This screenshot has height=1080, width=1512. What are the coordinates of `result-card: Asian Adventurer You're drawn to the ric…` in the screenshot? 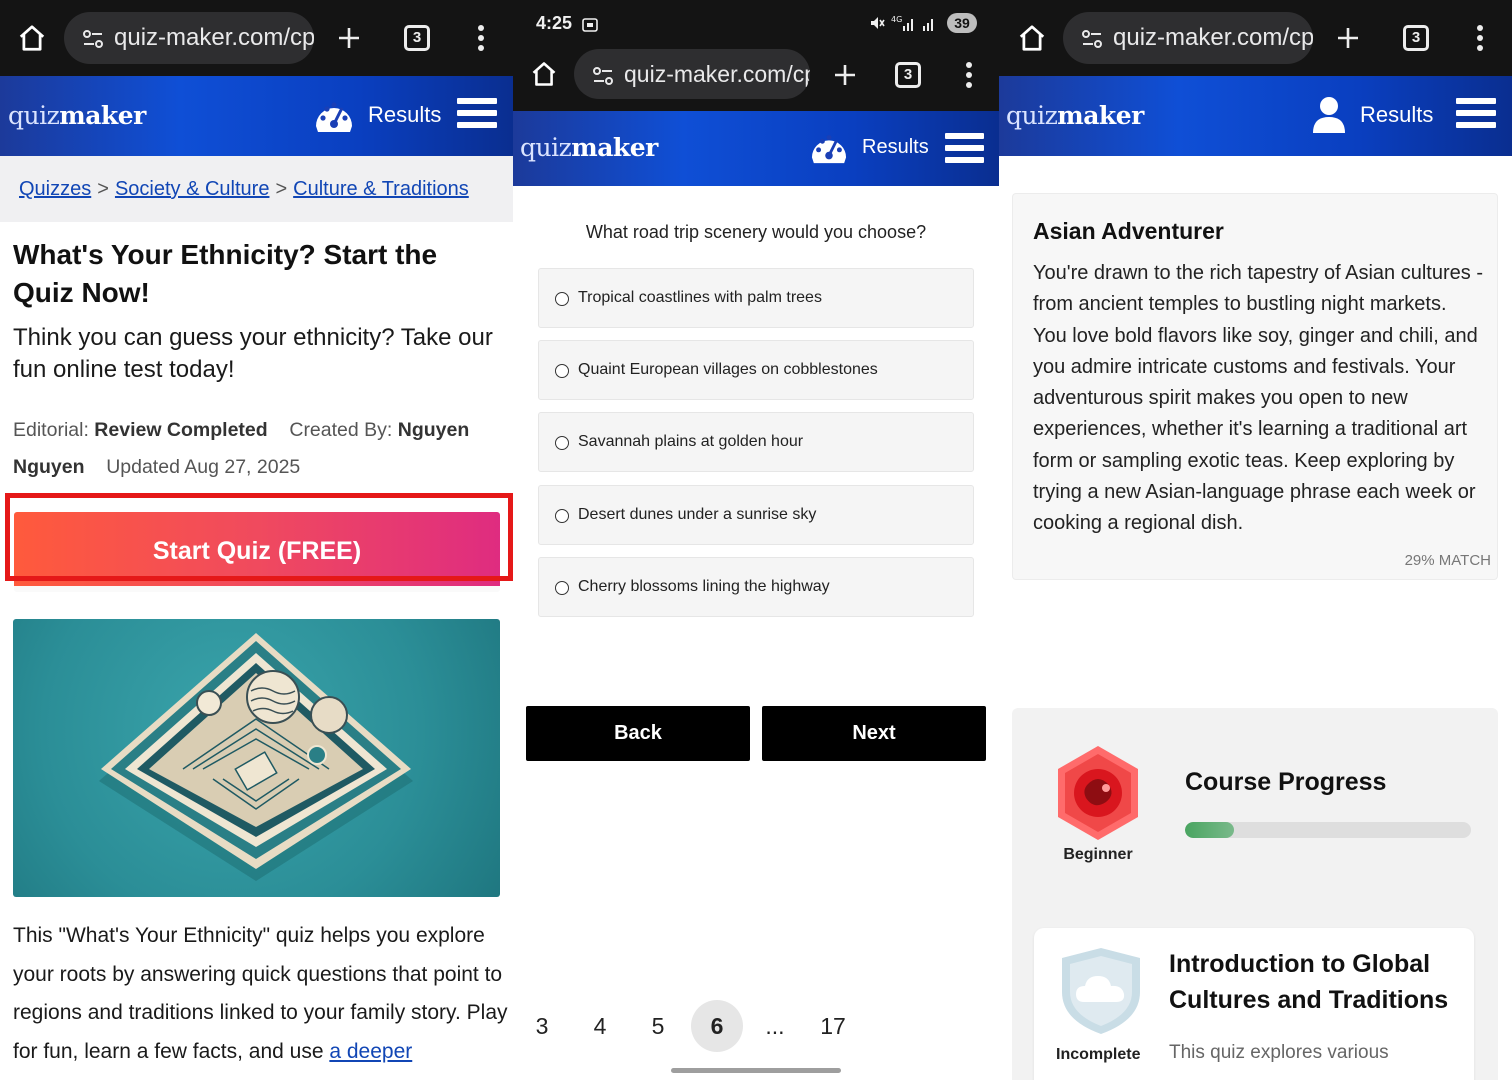 It's located at (1255, 386).